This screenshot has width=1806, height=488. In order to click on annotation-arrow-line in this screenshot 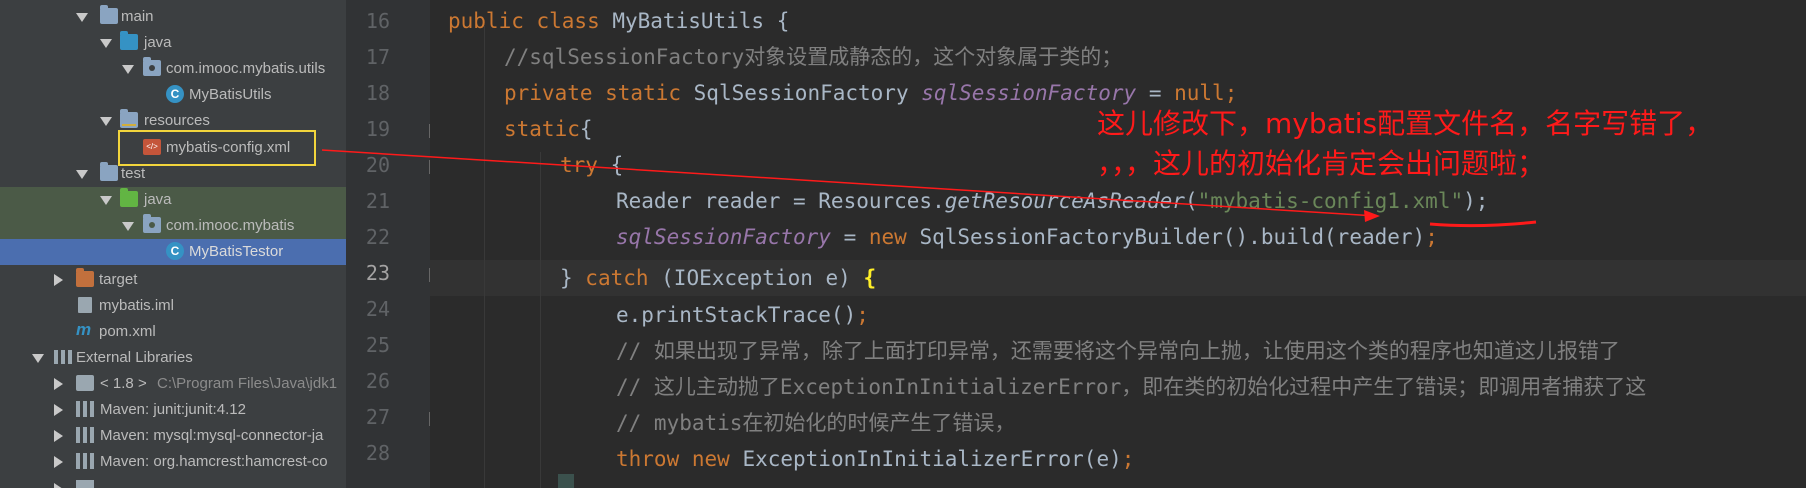, I will do `click(849, 183)`.